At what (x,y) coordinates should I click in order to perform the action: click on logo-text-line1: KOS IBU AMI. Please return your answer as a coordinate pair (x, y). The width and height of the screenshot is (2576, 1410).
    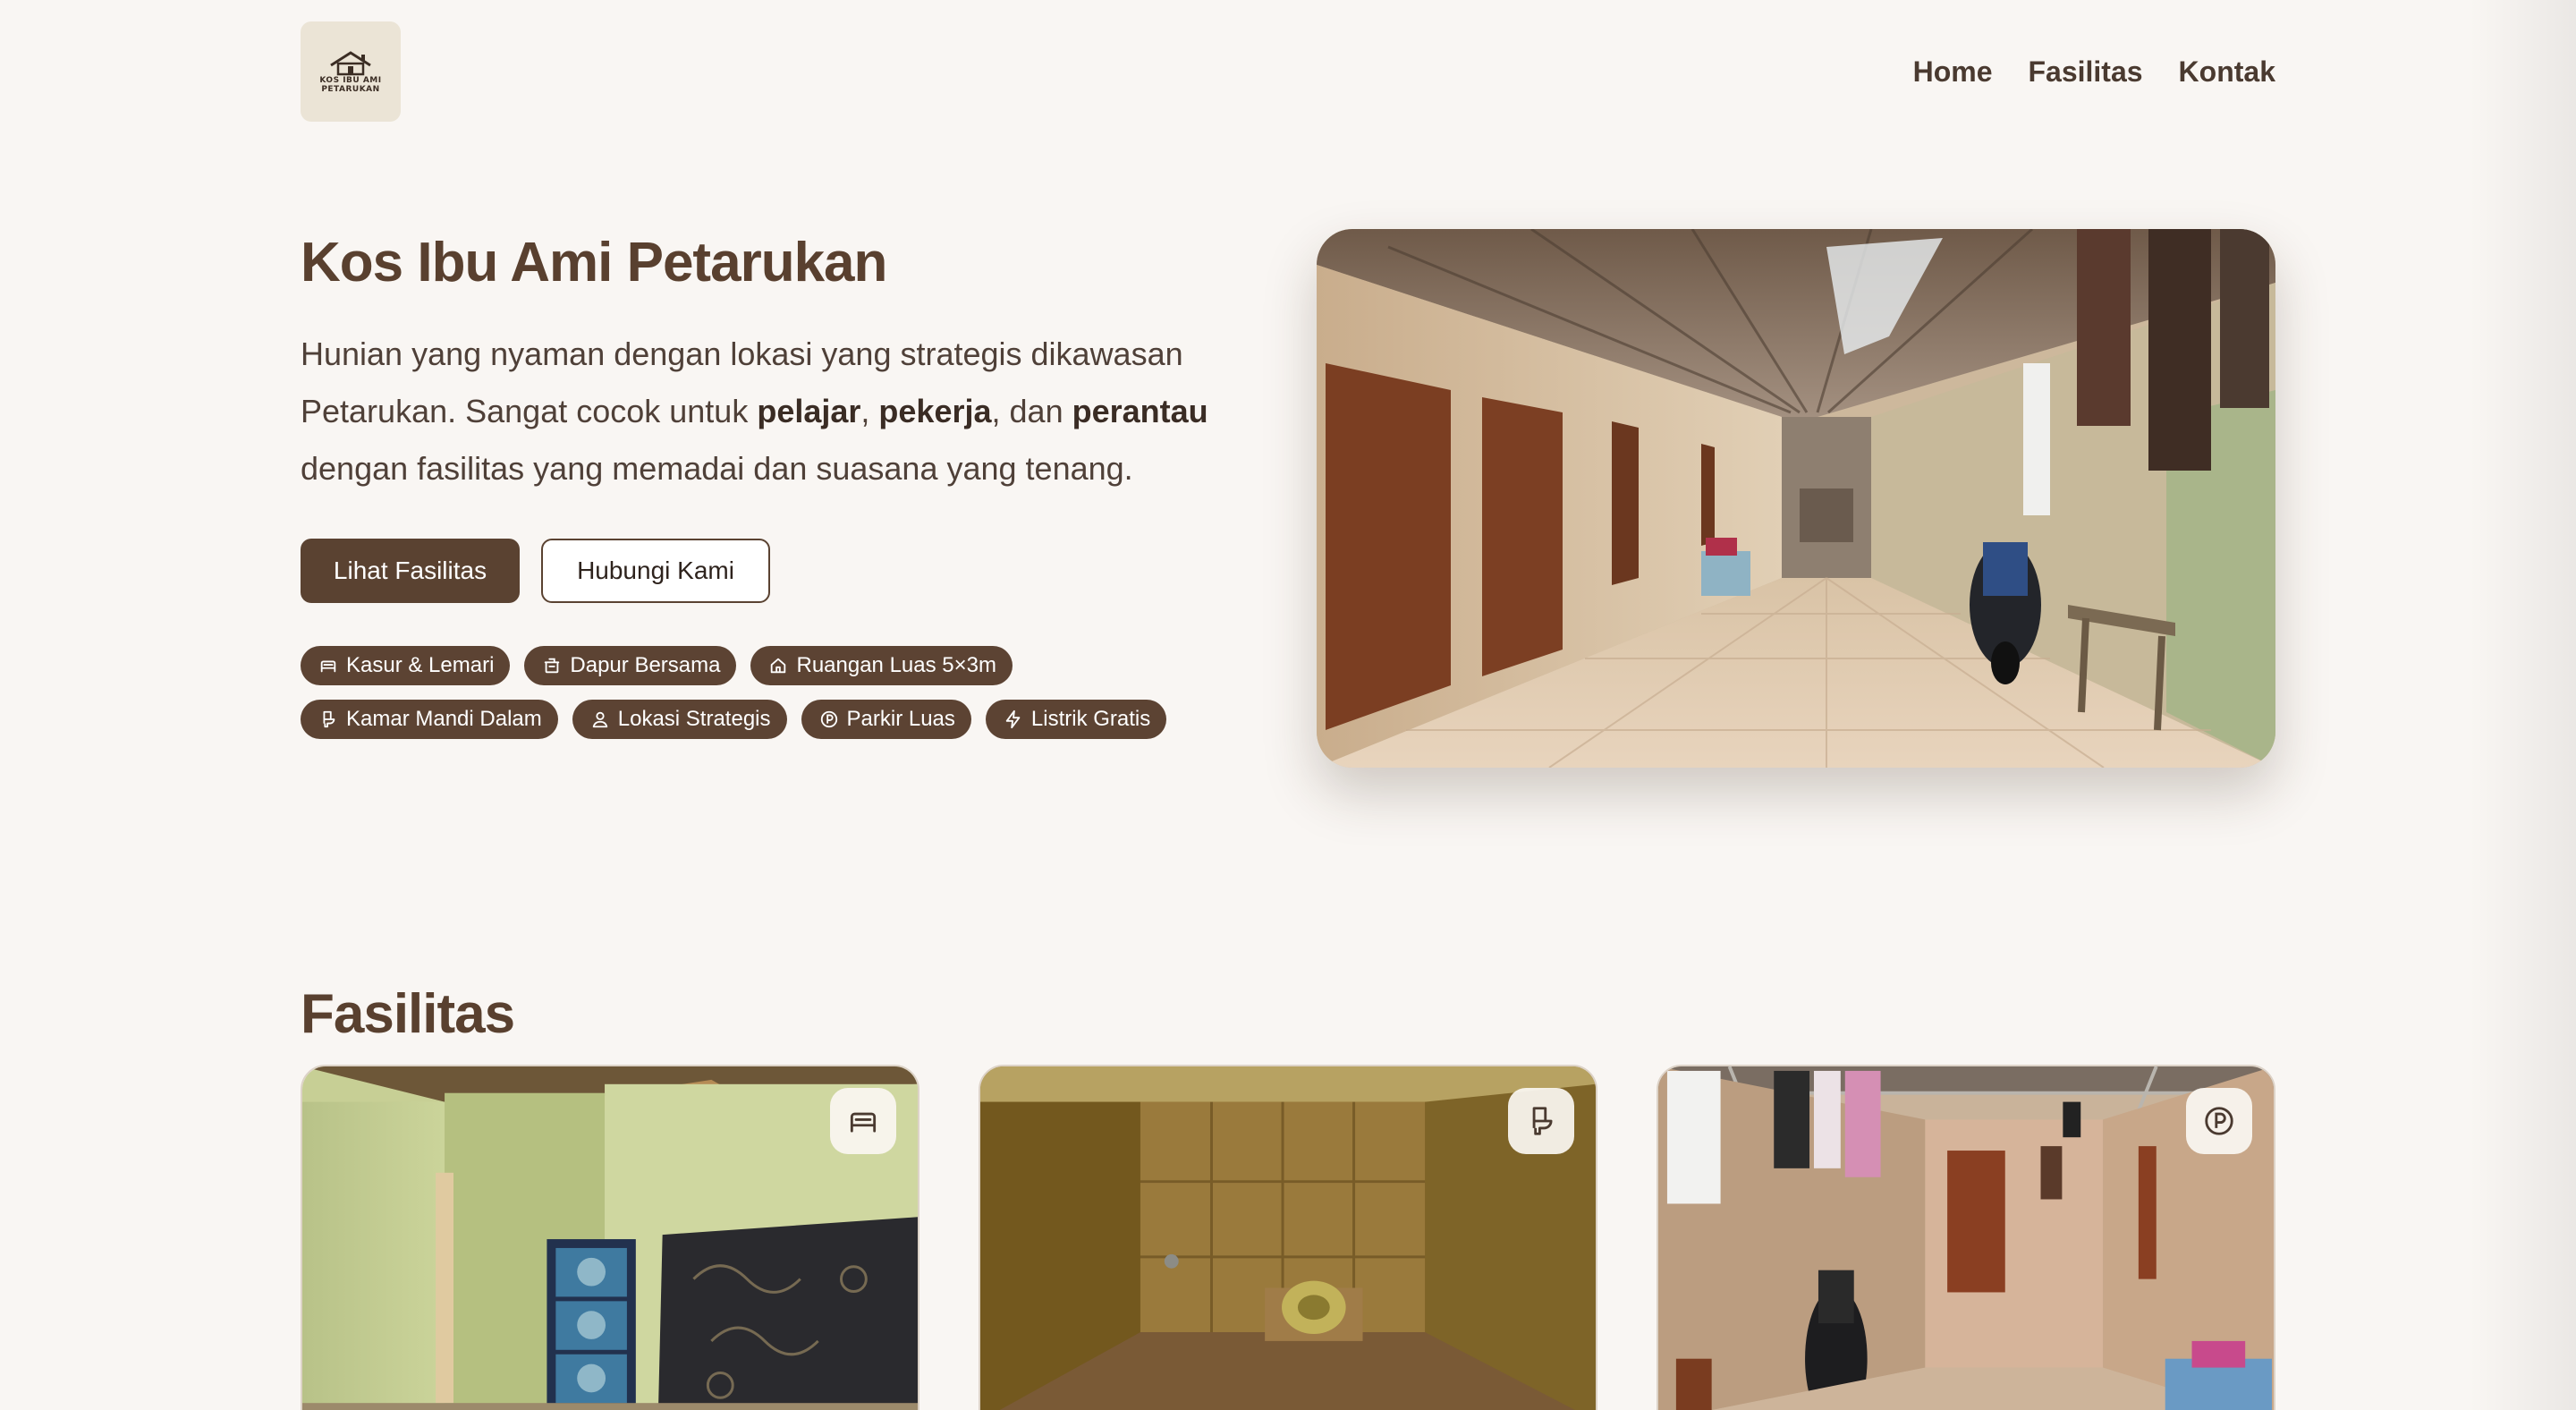
    Looking at the image, I should click on (350, 81).